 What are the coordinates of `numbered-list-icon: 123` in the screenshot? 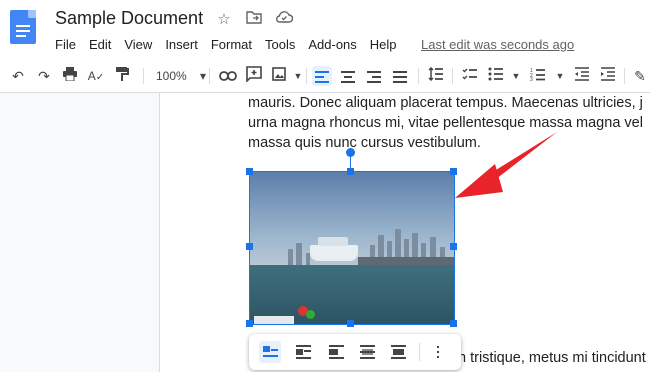 It's located at (538, 76).